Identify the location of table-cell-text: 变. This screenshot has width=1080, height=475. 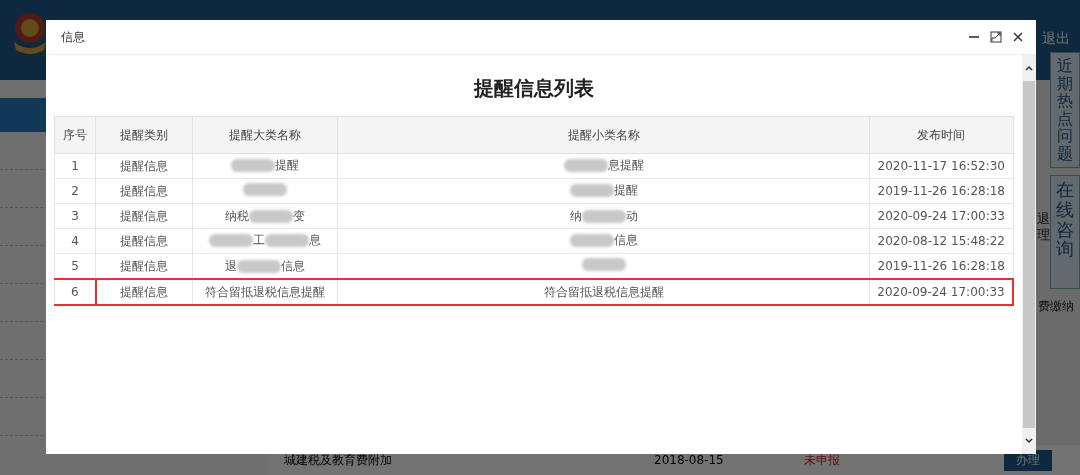
(299, 216).